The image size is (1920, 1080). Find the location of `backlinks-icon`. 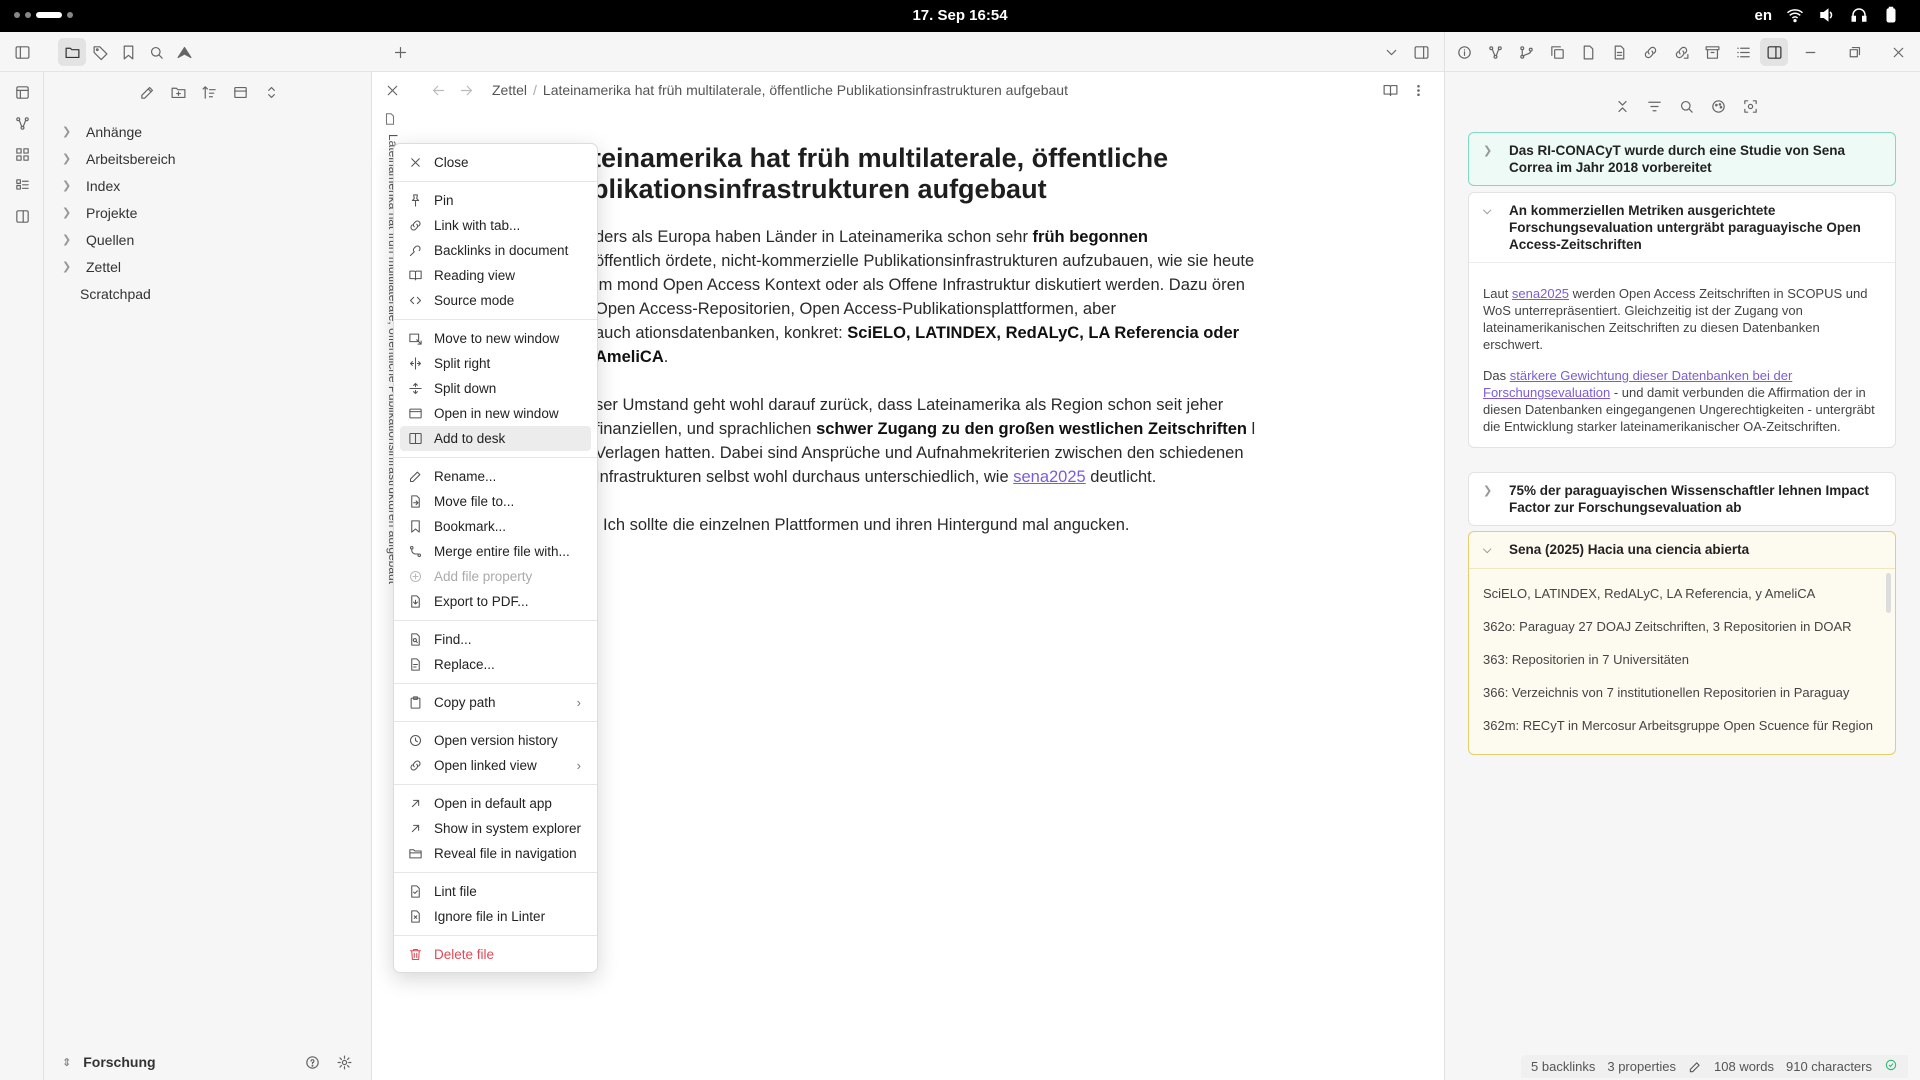

backlinks-icon is located at coordinates (1650, 52).